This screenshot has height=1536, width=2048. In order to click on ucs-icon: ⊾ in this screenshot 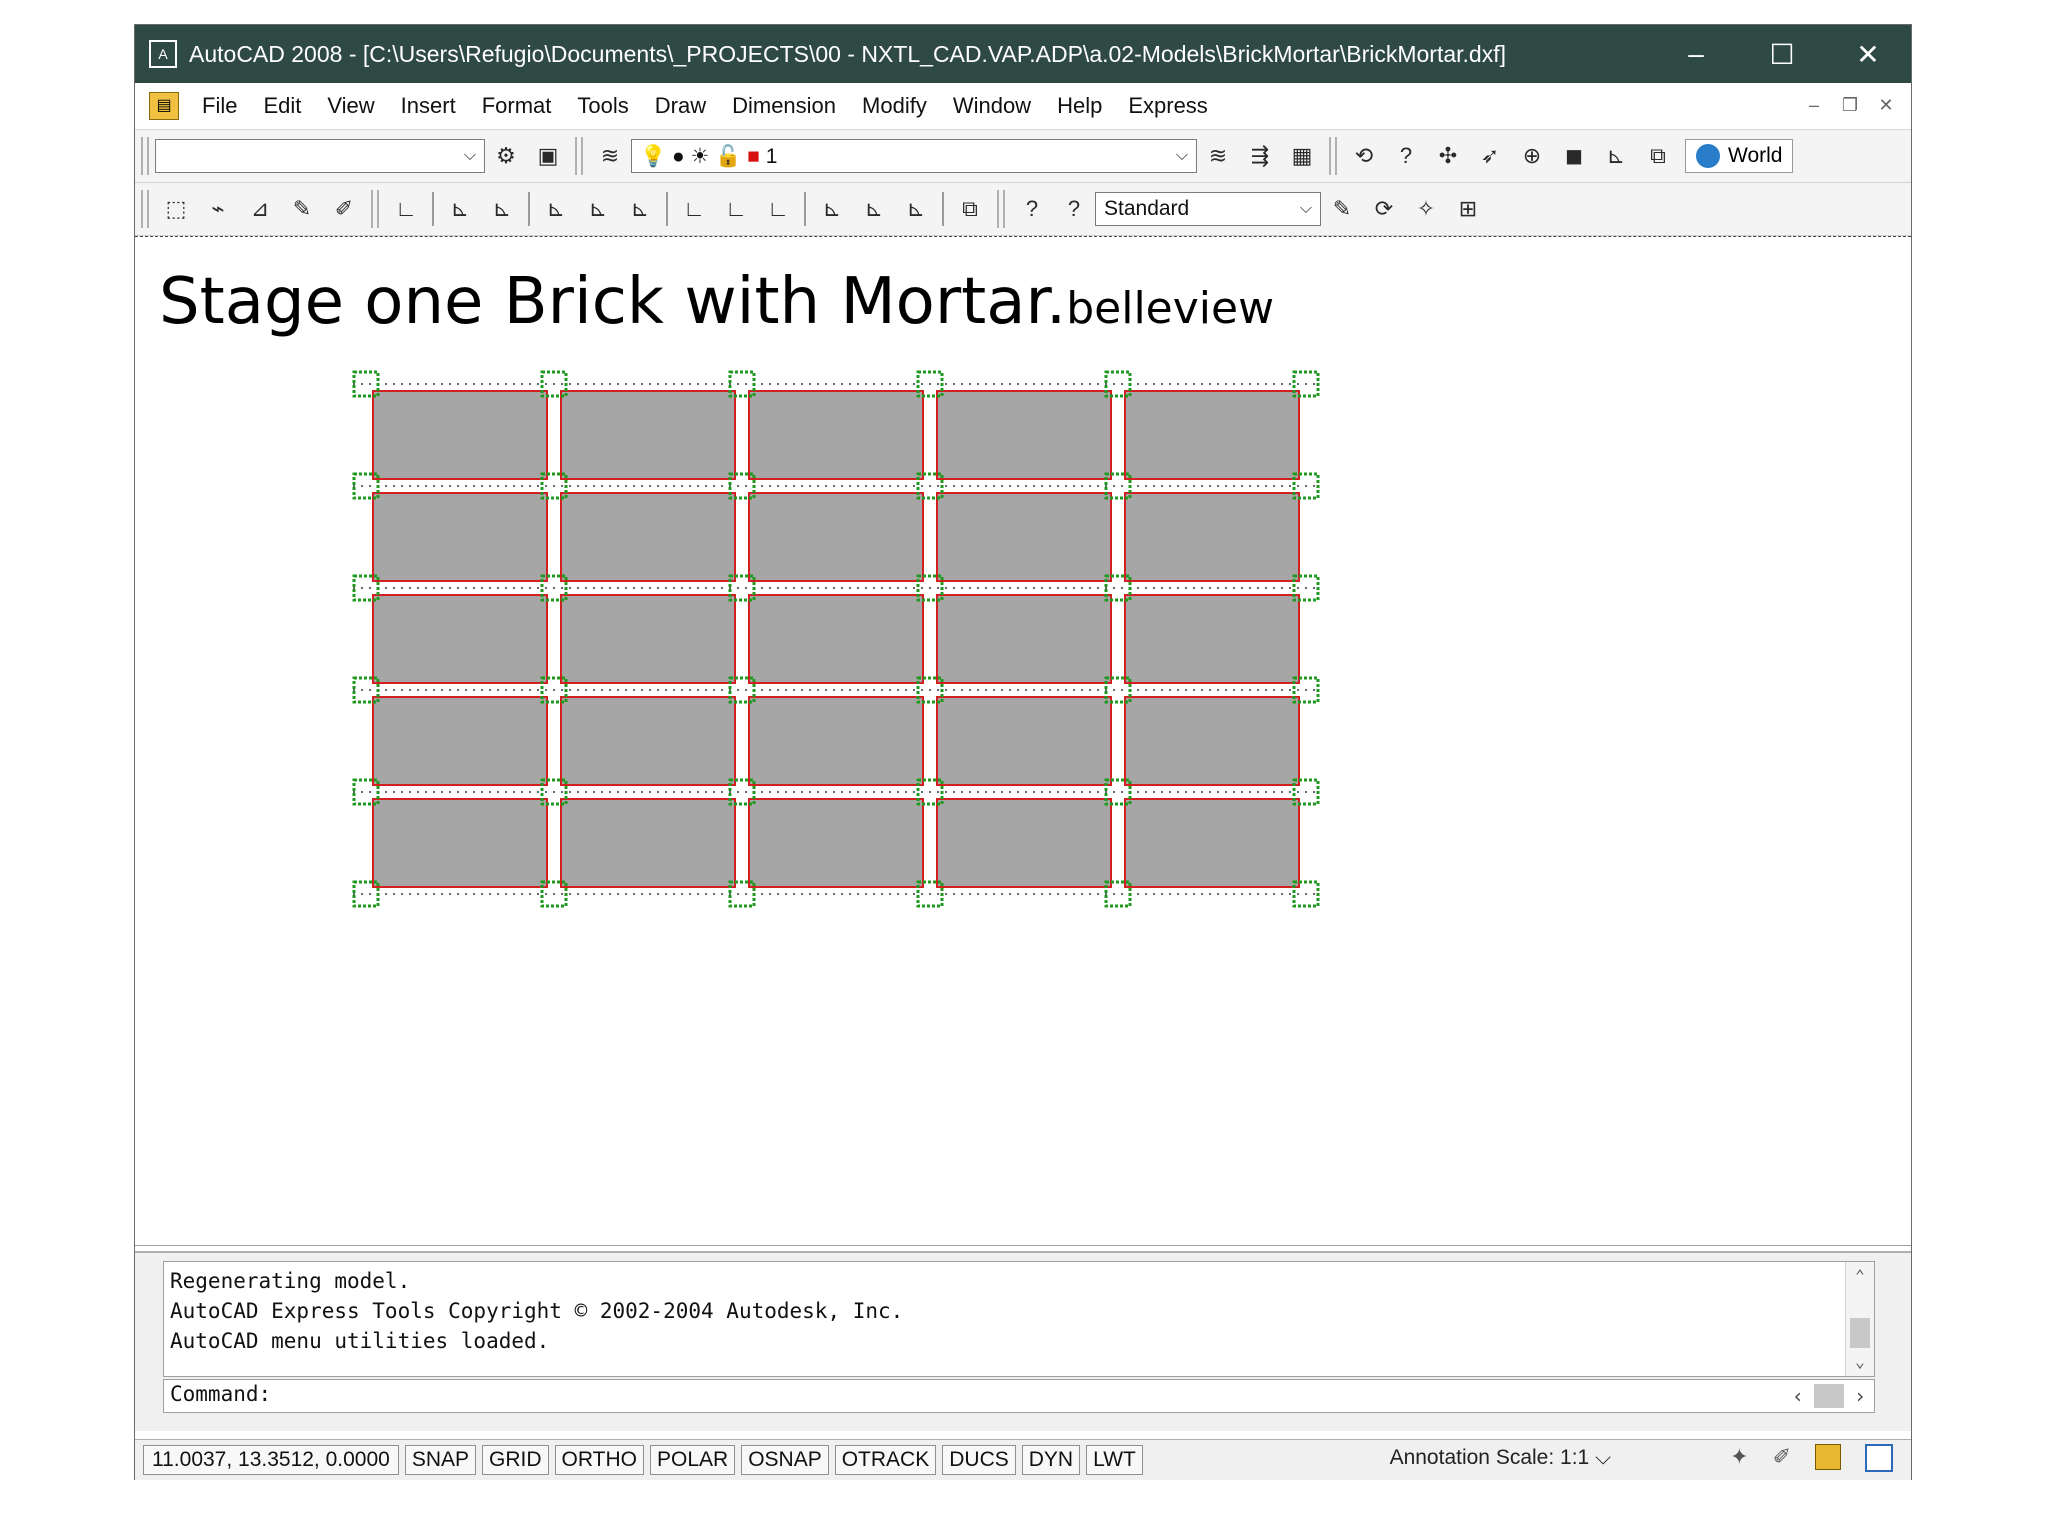, I will do `click(1616, 156)`.